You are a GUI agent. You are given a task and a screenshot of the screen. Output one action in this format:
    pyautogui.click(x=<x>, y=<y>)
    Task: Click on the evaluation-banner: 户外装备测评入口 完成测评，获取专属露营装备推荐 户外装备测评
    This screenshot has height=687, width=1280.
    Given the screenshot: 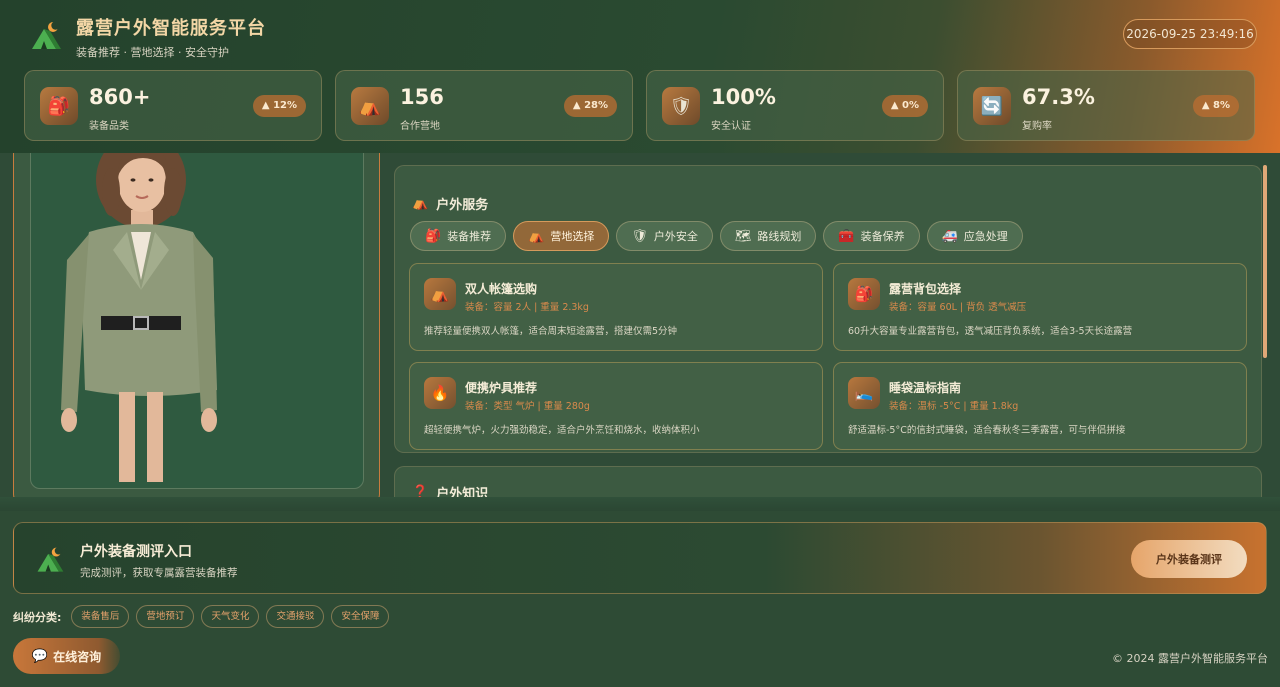 What is the action you would take?
    pyautogui.click(x=640, y=558)
    